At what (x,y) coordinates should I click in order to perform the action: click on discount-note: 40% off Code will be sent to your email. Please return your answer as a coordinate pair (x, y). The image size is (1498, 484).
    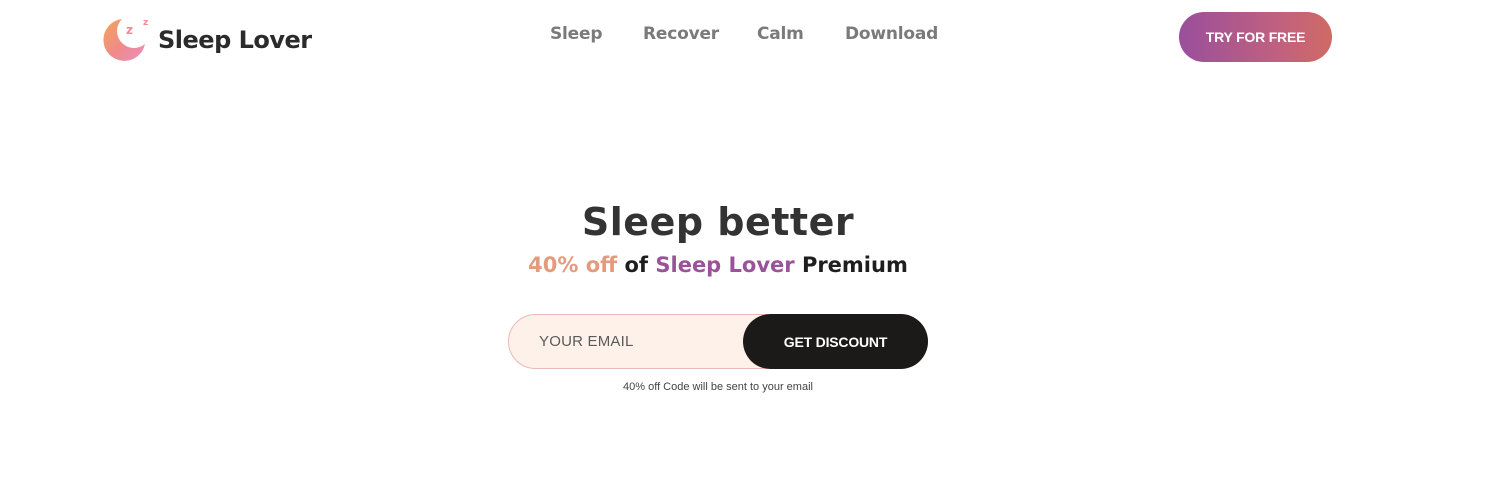
    Looking at the image, I should click on (718, 387).